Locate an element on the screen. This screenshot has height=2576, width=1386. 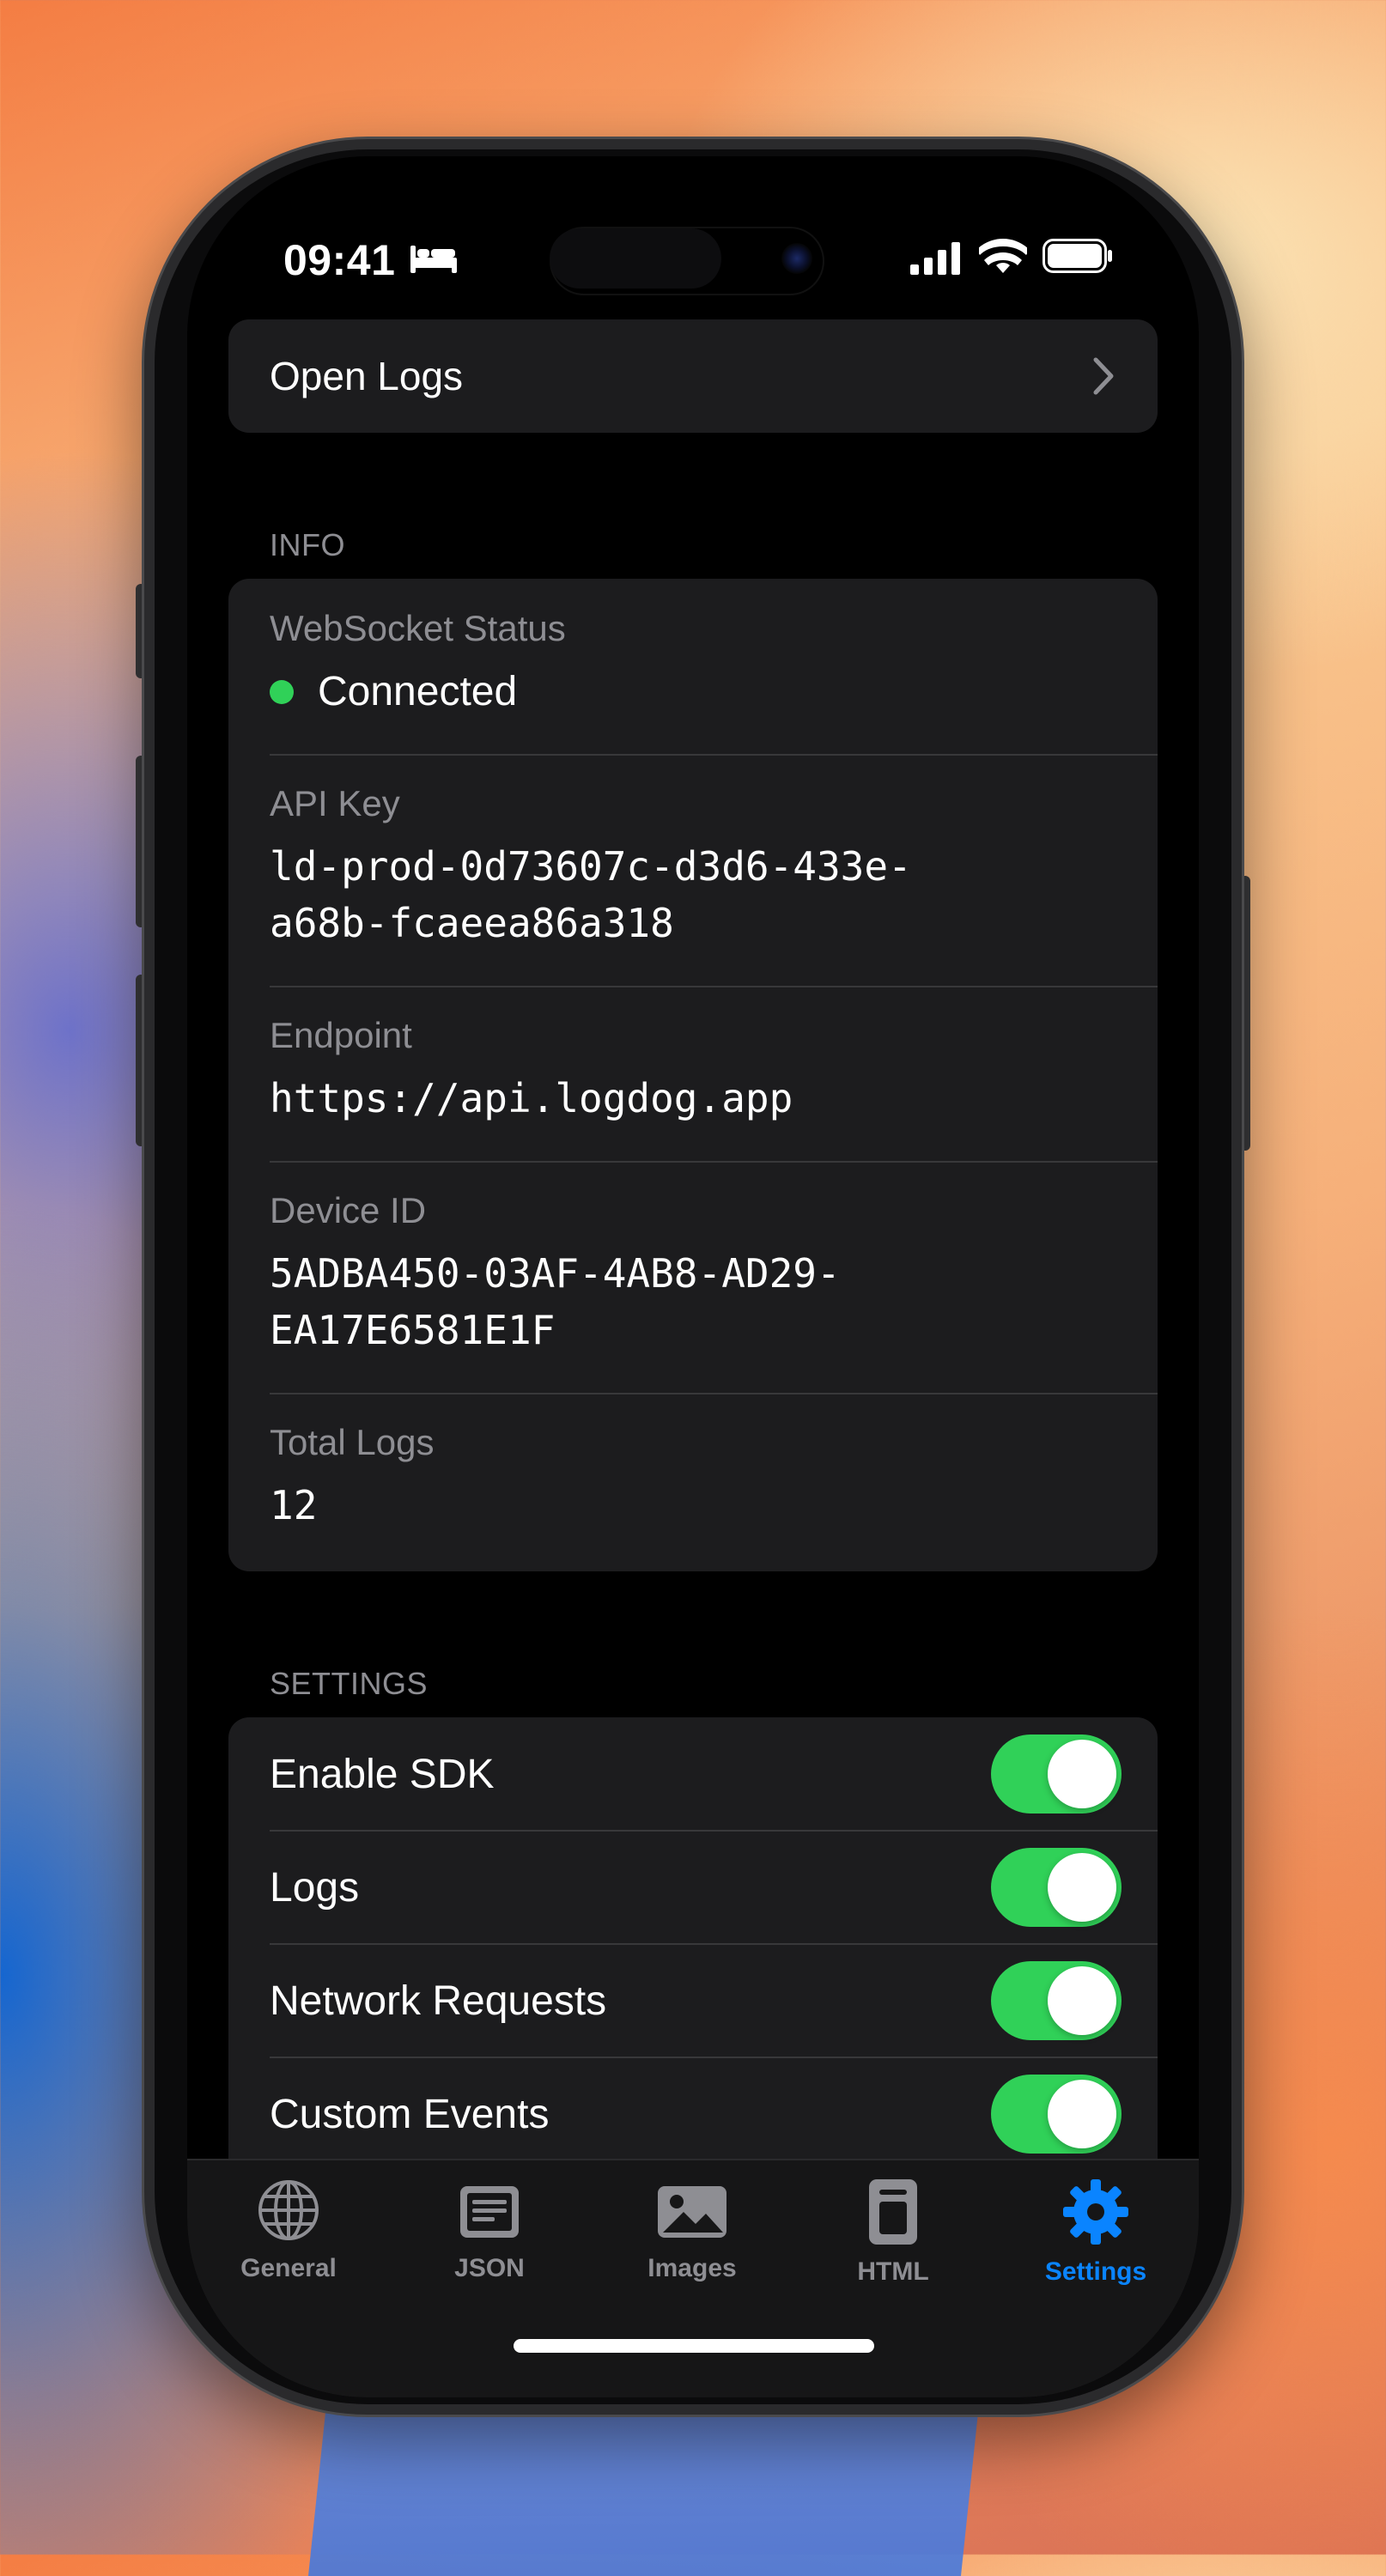
network-requests-toggle is located at coordinates (1056, 2001).